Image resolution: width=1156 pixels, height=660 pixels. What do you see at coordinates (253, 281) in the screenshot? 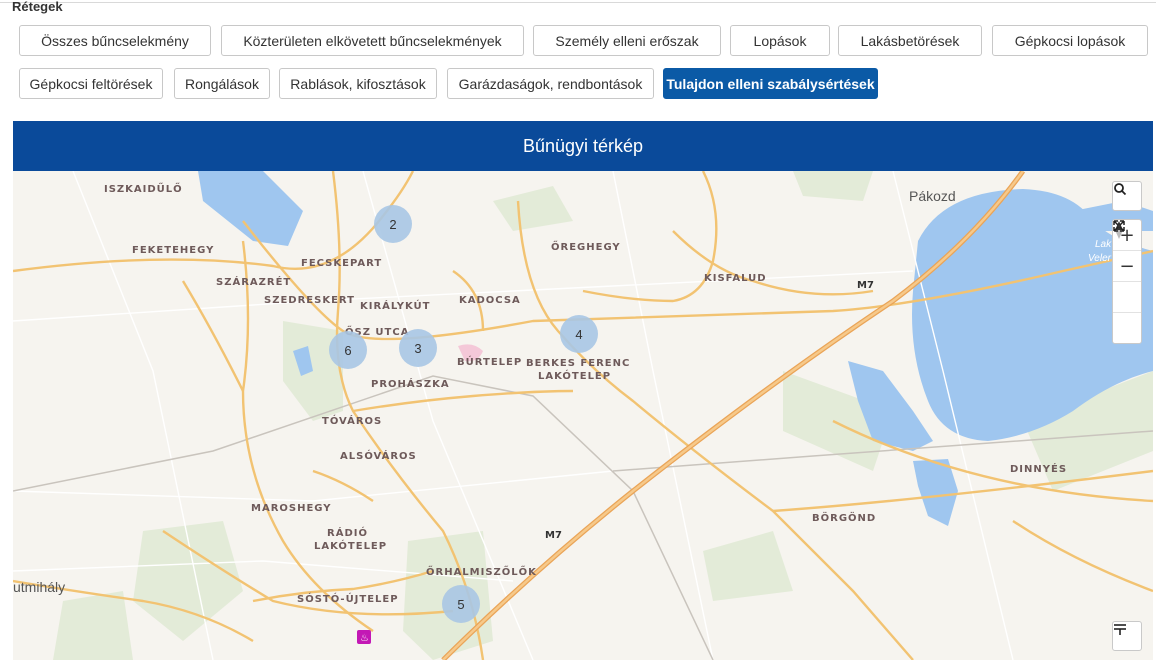
I see `place-label: SZÁRAZRÉT` at bounding box center [253, 281].